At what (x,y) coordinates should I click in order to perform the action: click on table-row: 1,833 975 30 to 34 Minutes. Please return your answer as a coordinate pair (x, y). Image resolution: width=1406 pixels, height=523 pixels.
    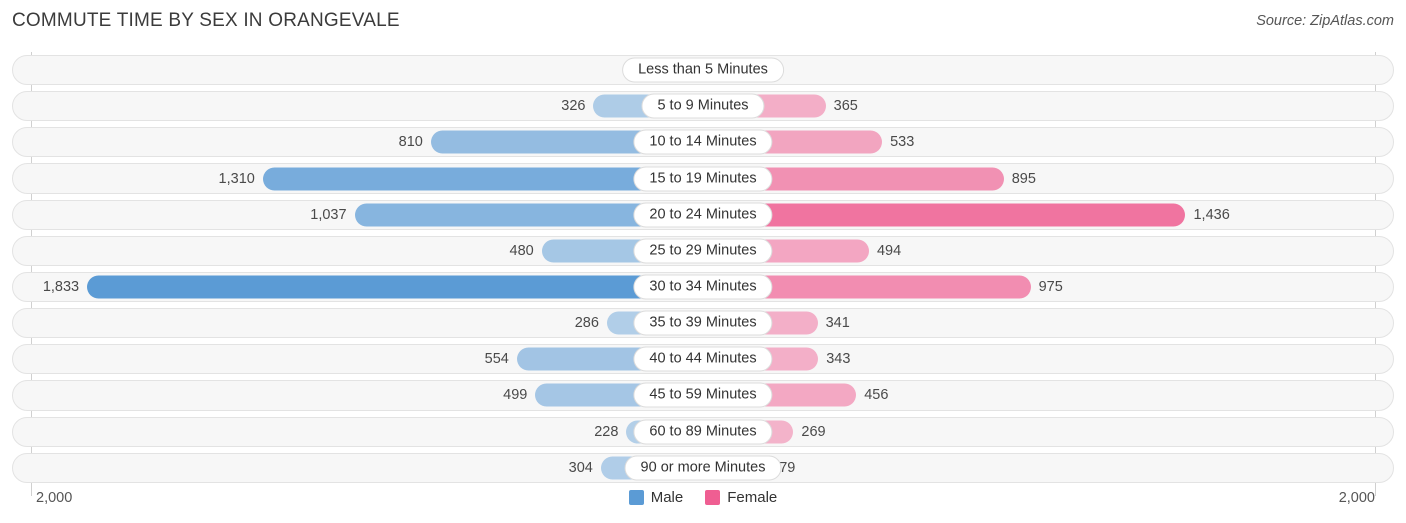
    Looking at the image, I should click on (703, 287).